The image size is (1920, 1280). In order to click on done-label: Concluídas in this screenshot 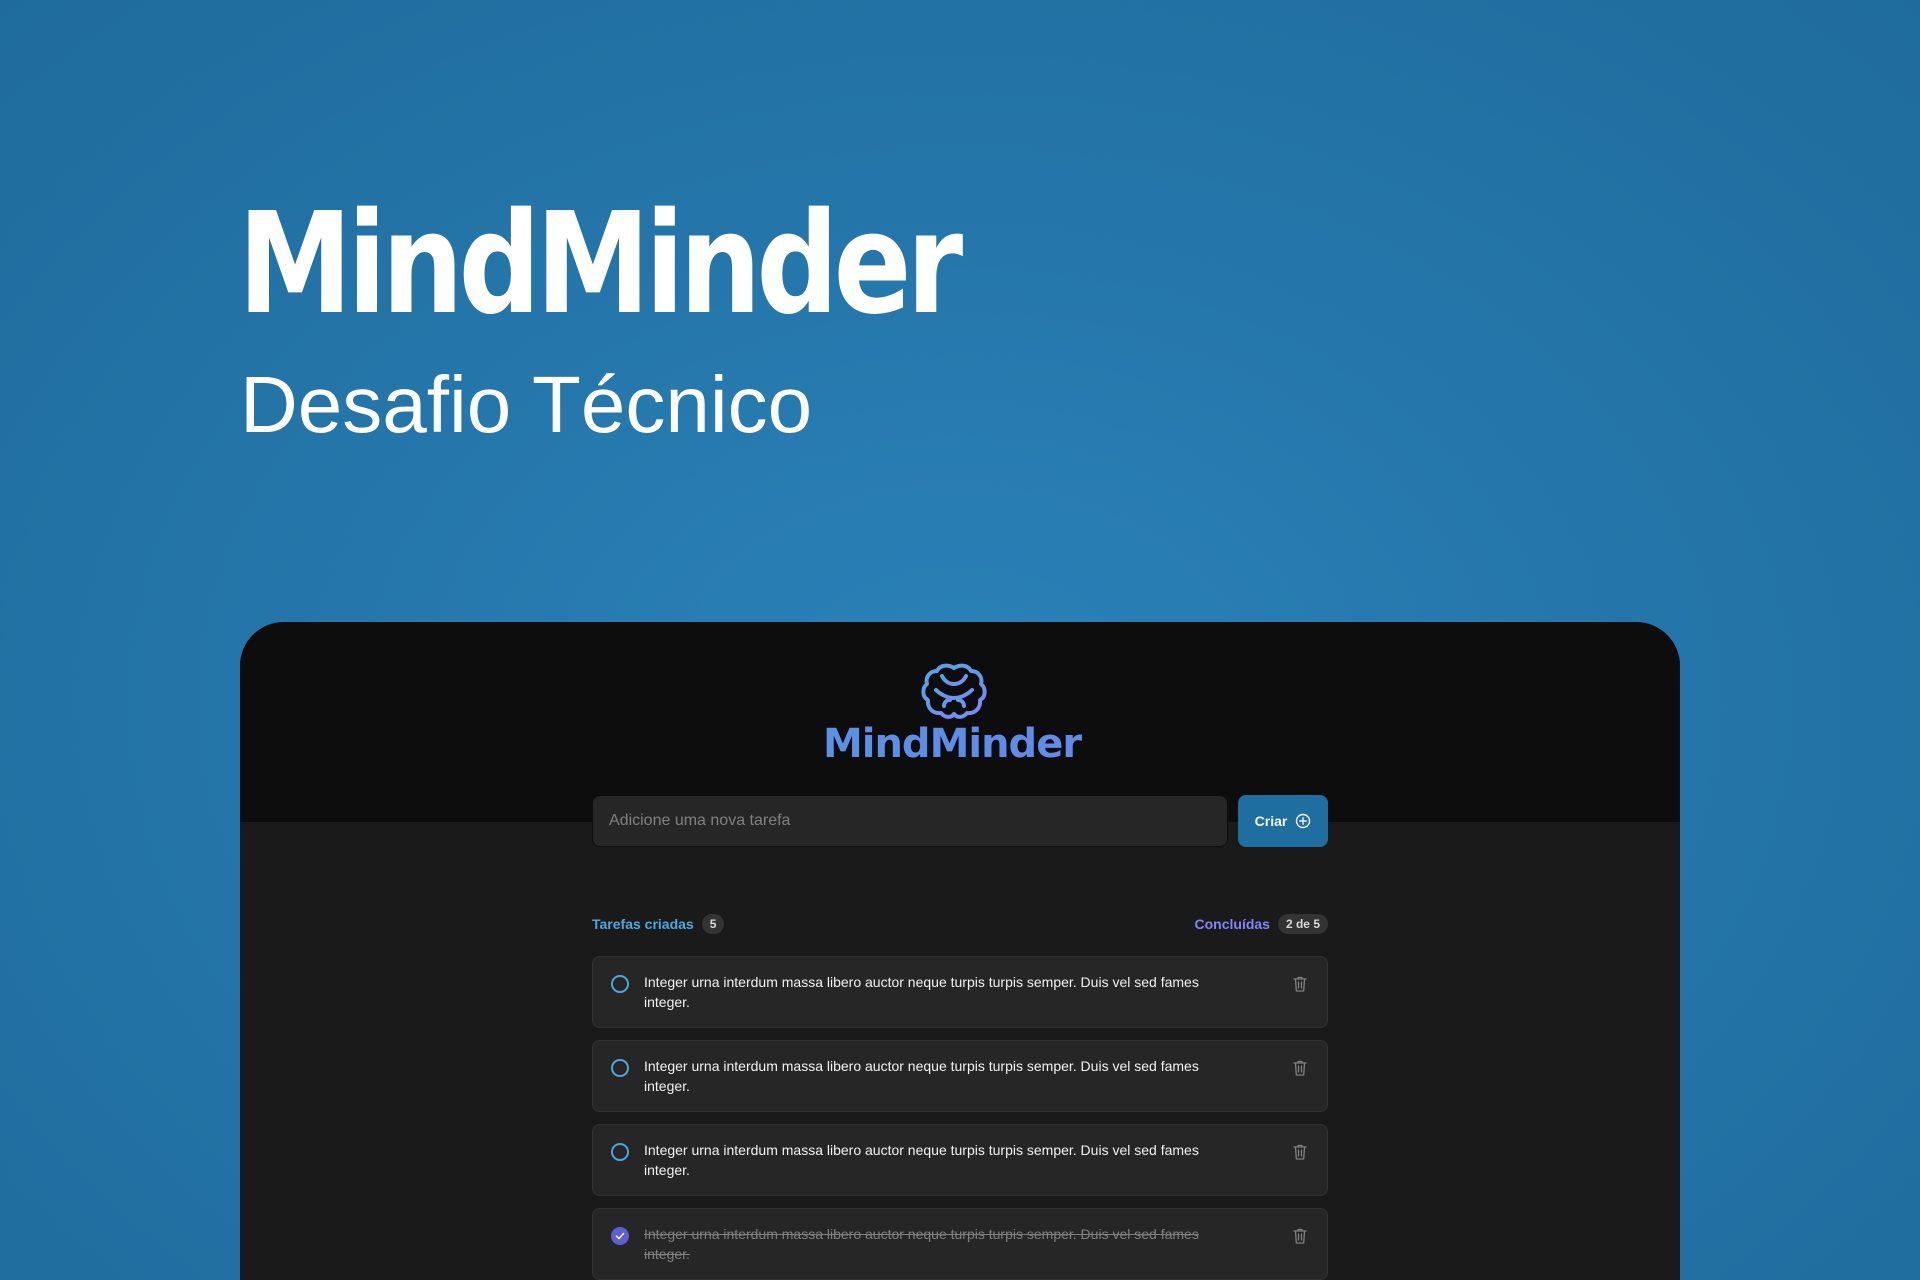, I will do `click(1232, 924)`.